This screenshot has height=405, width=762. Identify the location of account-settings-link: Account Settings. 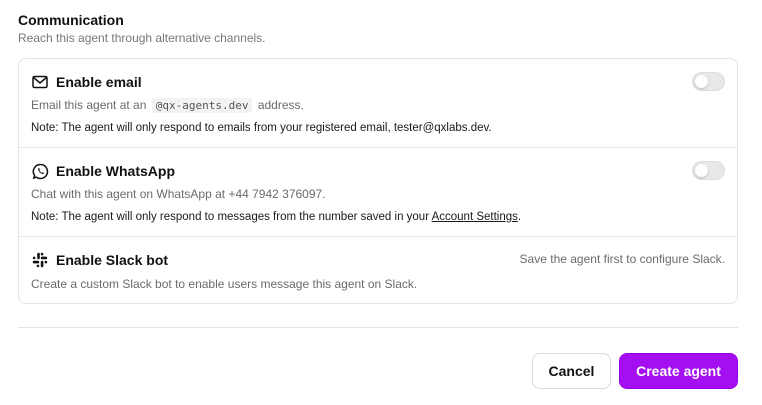
(475, 217).